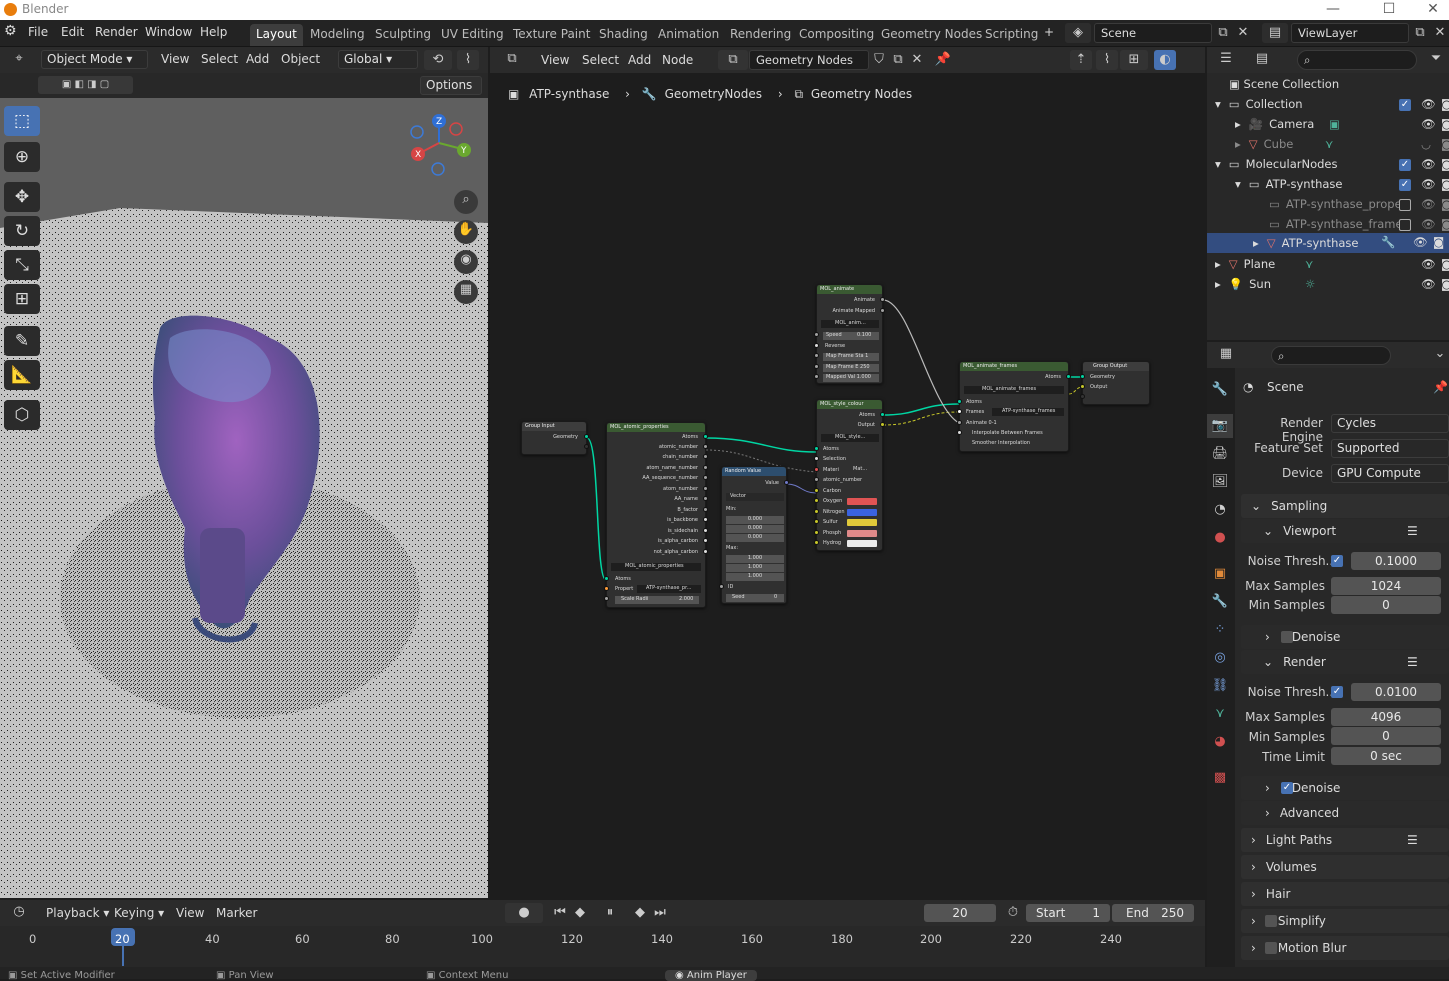  I want to click on outliner-item: ▾ ▭ ATP-synthase ✓ 👁 ◙, so click(1342, 187).